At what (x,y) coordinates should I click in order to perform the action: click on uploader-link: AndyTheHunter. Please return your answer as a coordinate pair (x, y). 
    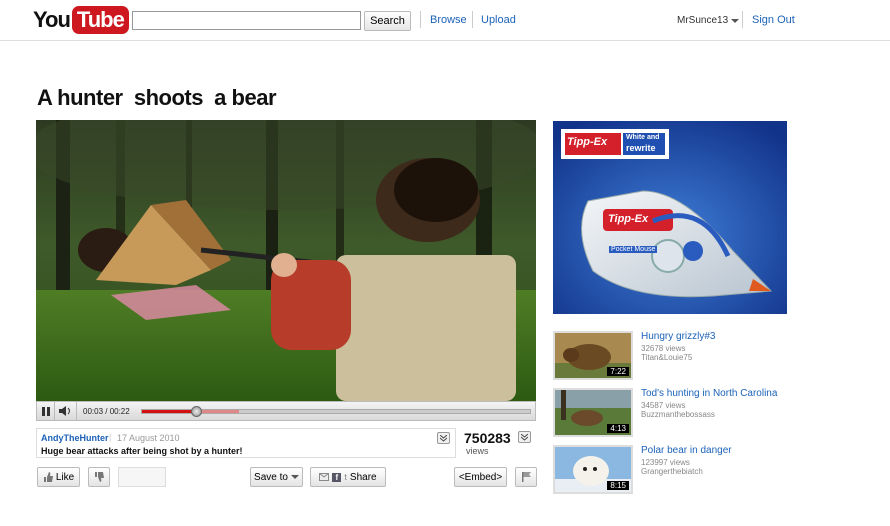
    Looking at the image, I should click on (75, 438).